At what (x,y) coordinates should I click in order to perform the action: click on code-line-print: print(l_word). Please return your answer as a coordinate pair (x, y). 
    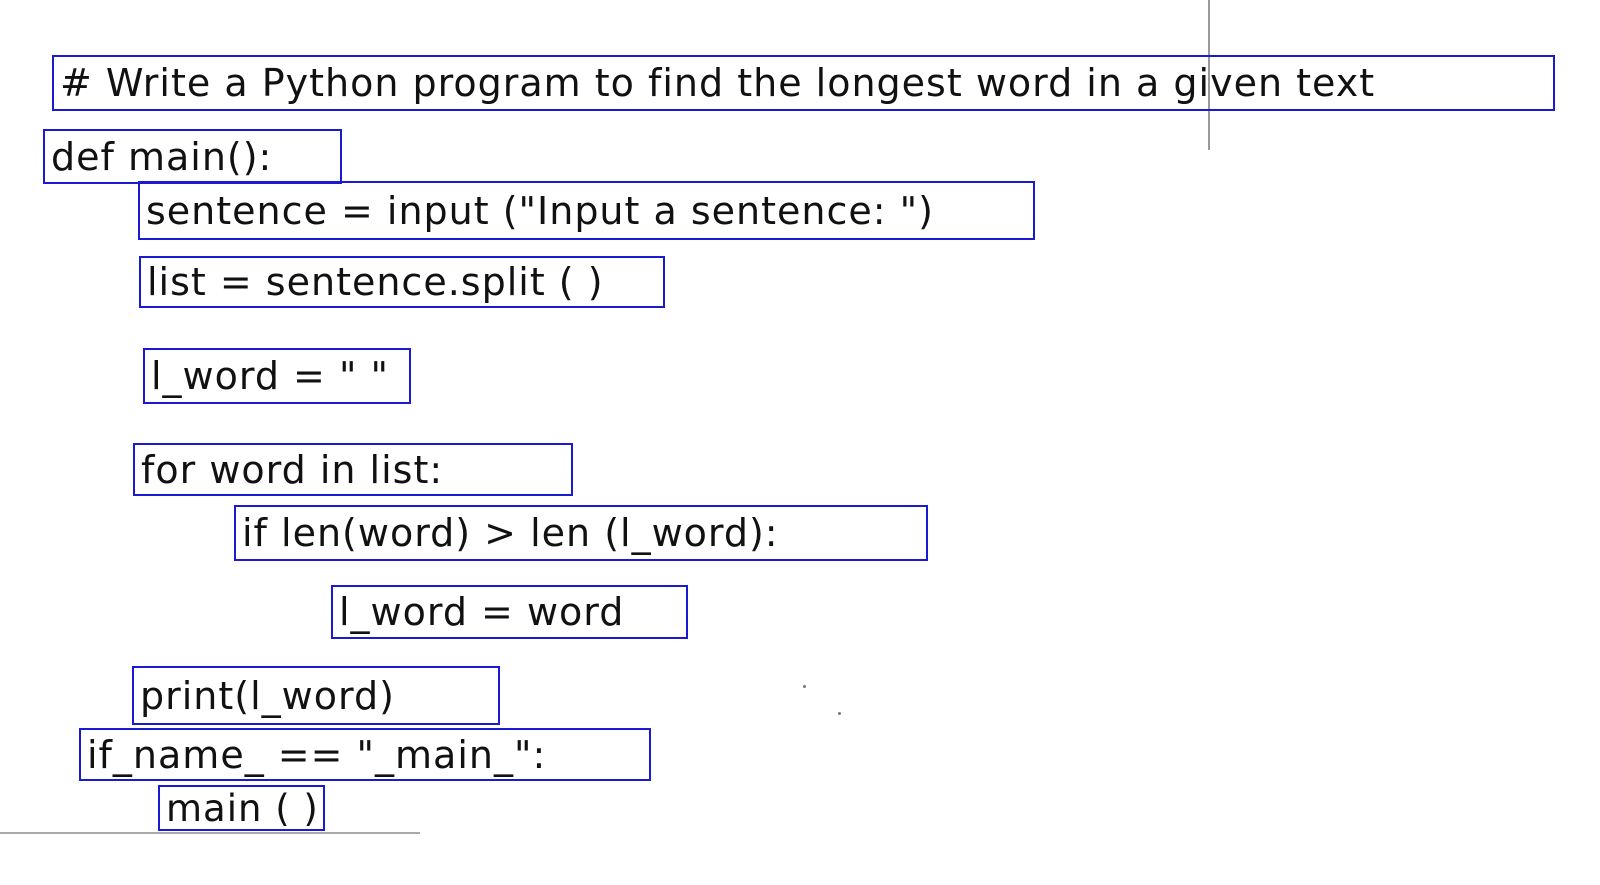
    Looking at the image, I should click on (316, 695).